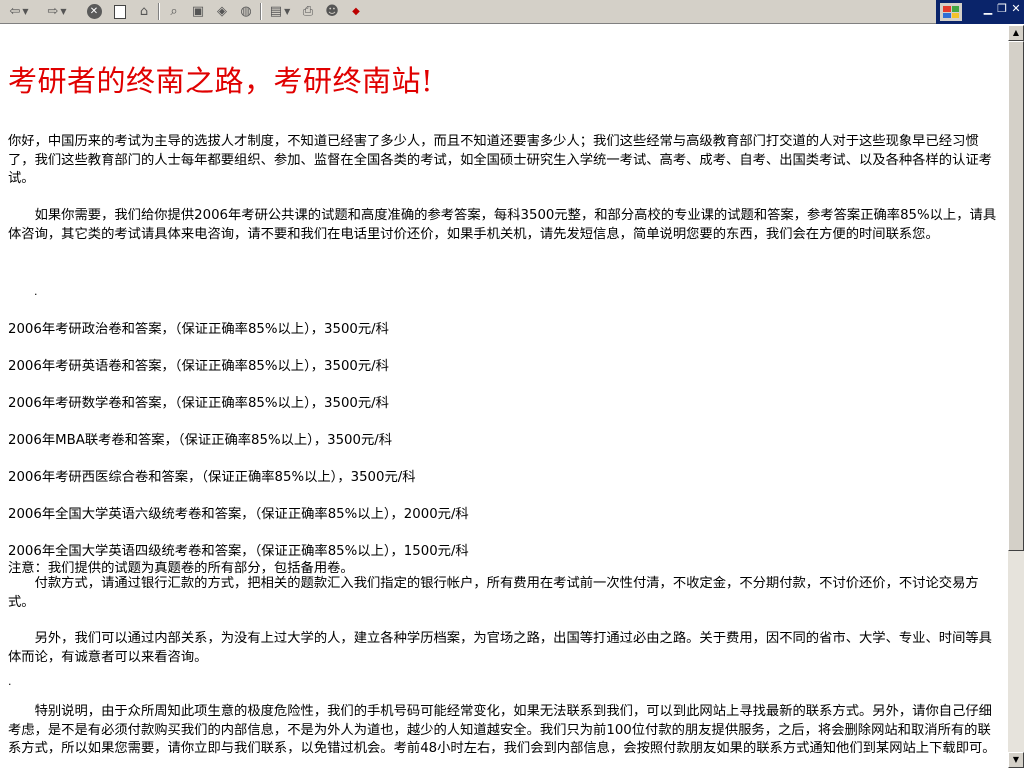 This screenshot has height=768, width=1024. I want to click on window-controls: ▁ ❐ ✕, so click(980, 12).